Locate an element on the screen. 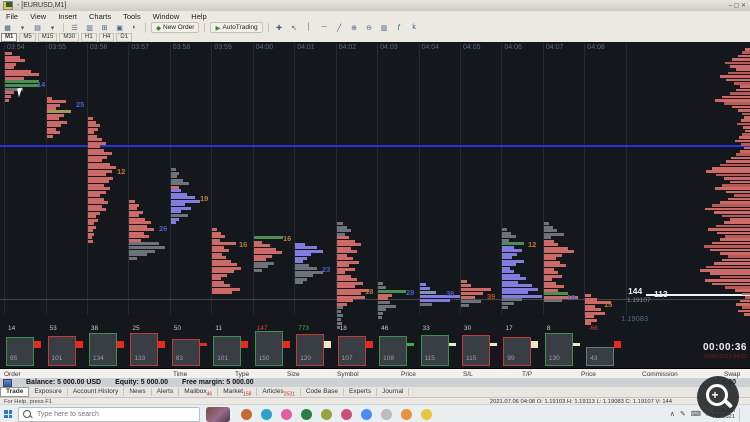 This screenshot has height=422, width=750. orders-col-size: Size is located at coordinates (308, 374).